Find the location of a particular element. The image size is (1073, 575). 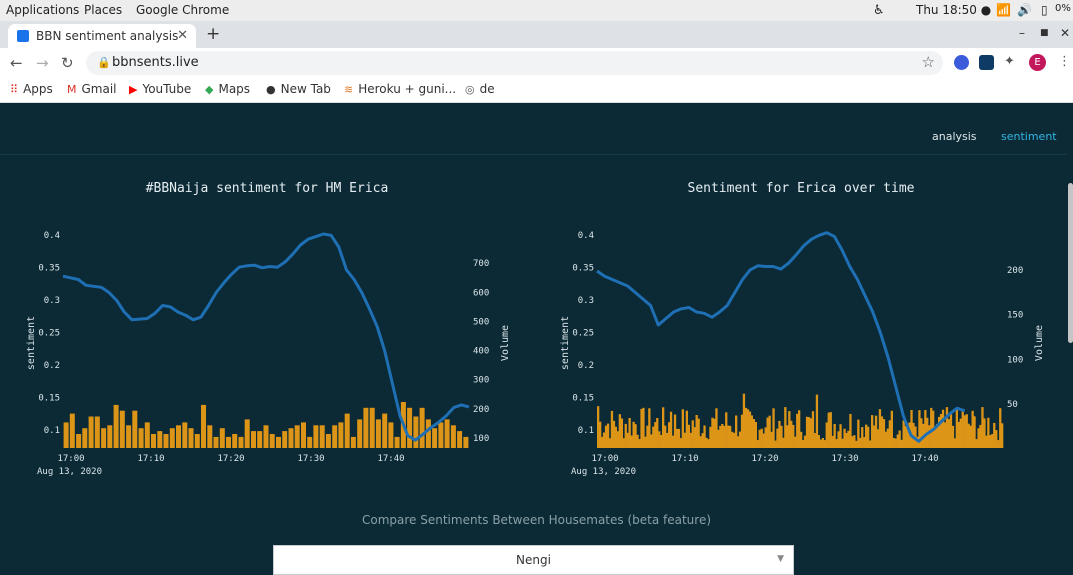

clock: Thu 18:50 ● is located at coordinates (953, 10).